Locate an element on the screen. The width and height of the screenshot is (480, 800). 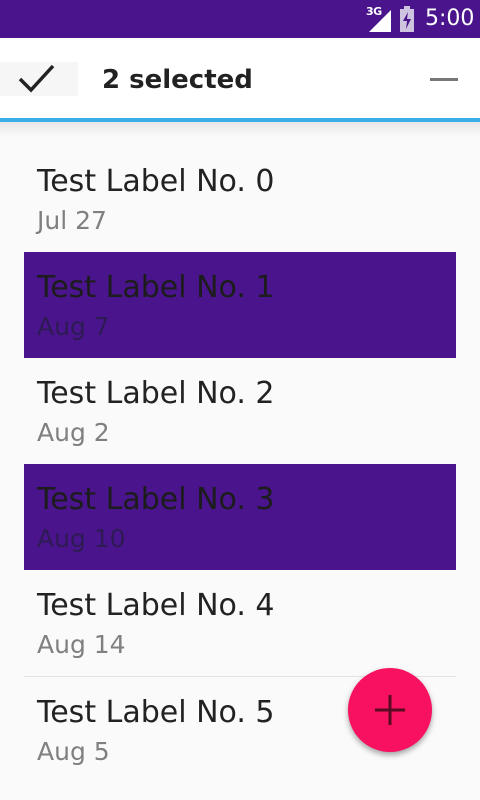
item-date: Aug 5 is located at coordinates (73, 751).